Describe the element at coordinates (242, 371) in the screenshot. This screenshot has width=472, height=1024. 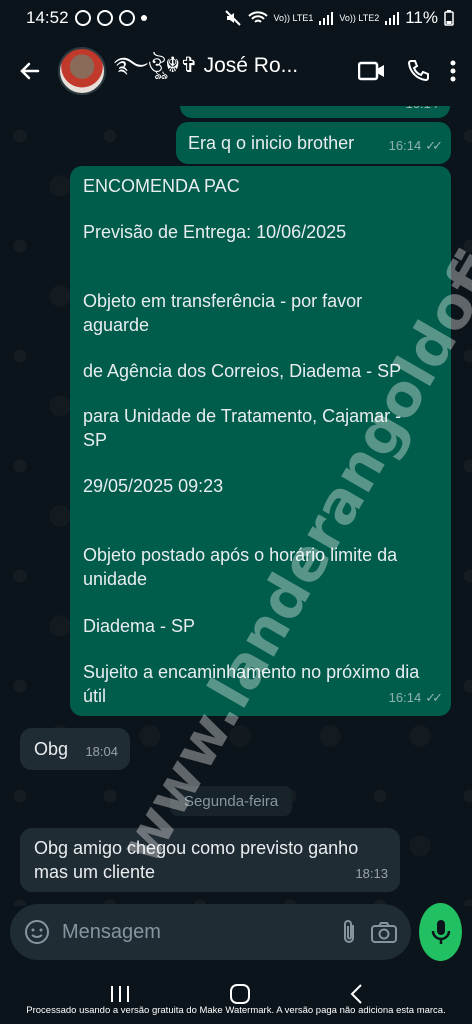
I see `message-line: de Agência dos Correios, Diadema - SP` at that location.